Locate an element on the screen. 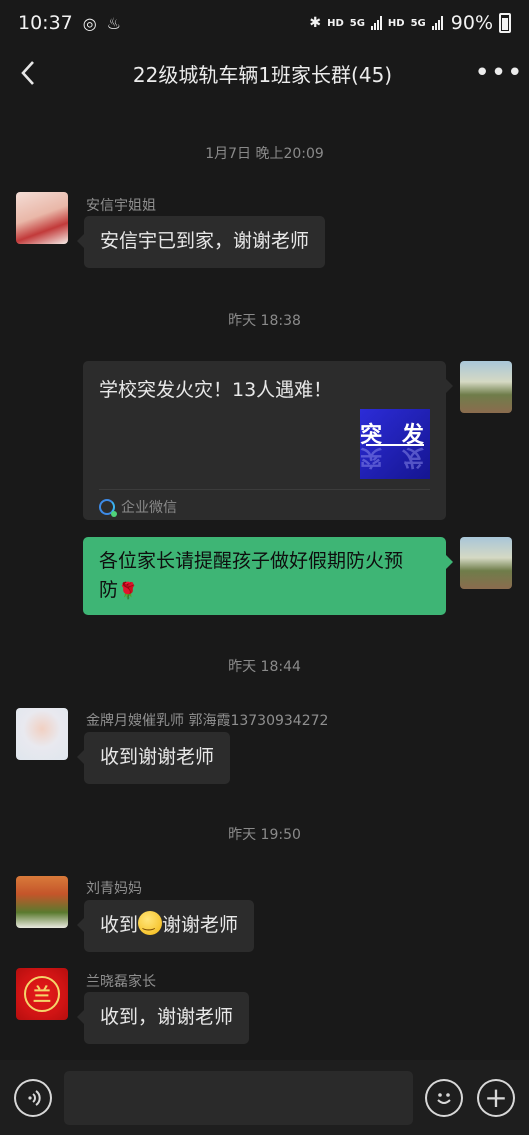 The width and height of the screenshot is (529, 1135). message-text: 谢谢老师 is located at coordinates (200, 925).